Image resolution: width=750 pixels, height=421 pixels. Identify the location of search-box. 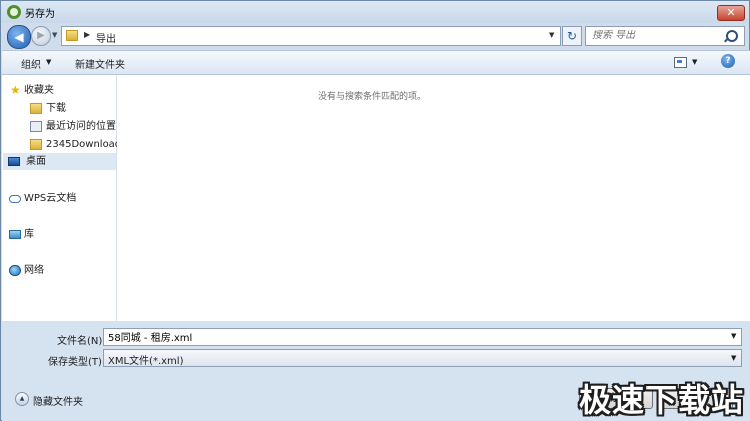
(665, 36).